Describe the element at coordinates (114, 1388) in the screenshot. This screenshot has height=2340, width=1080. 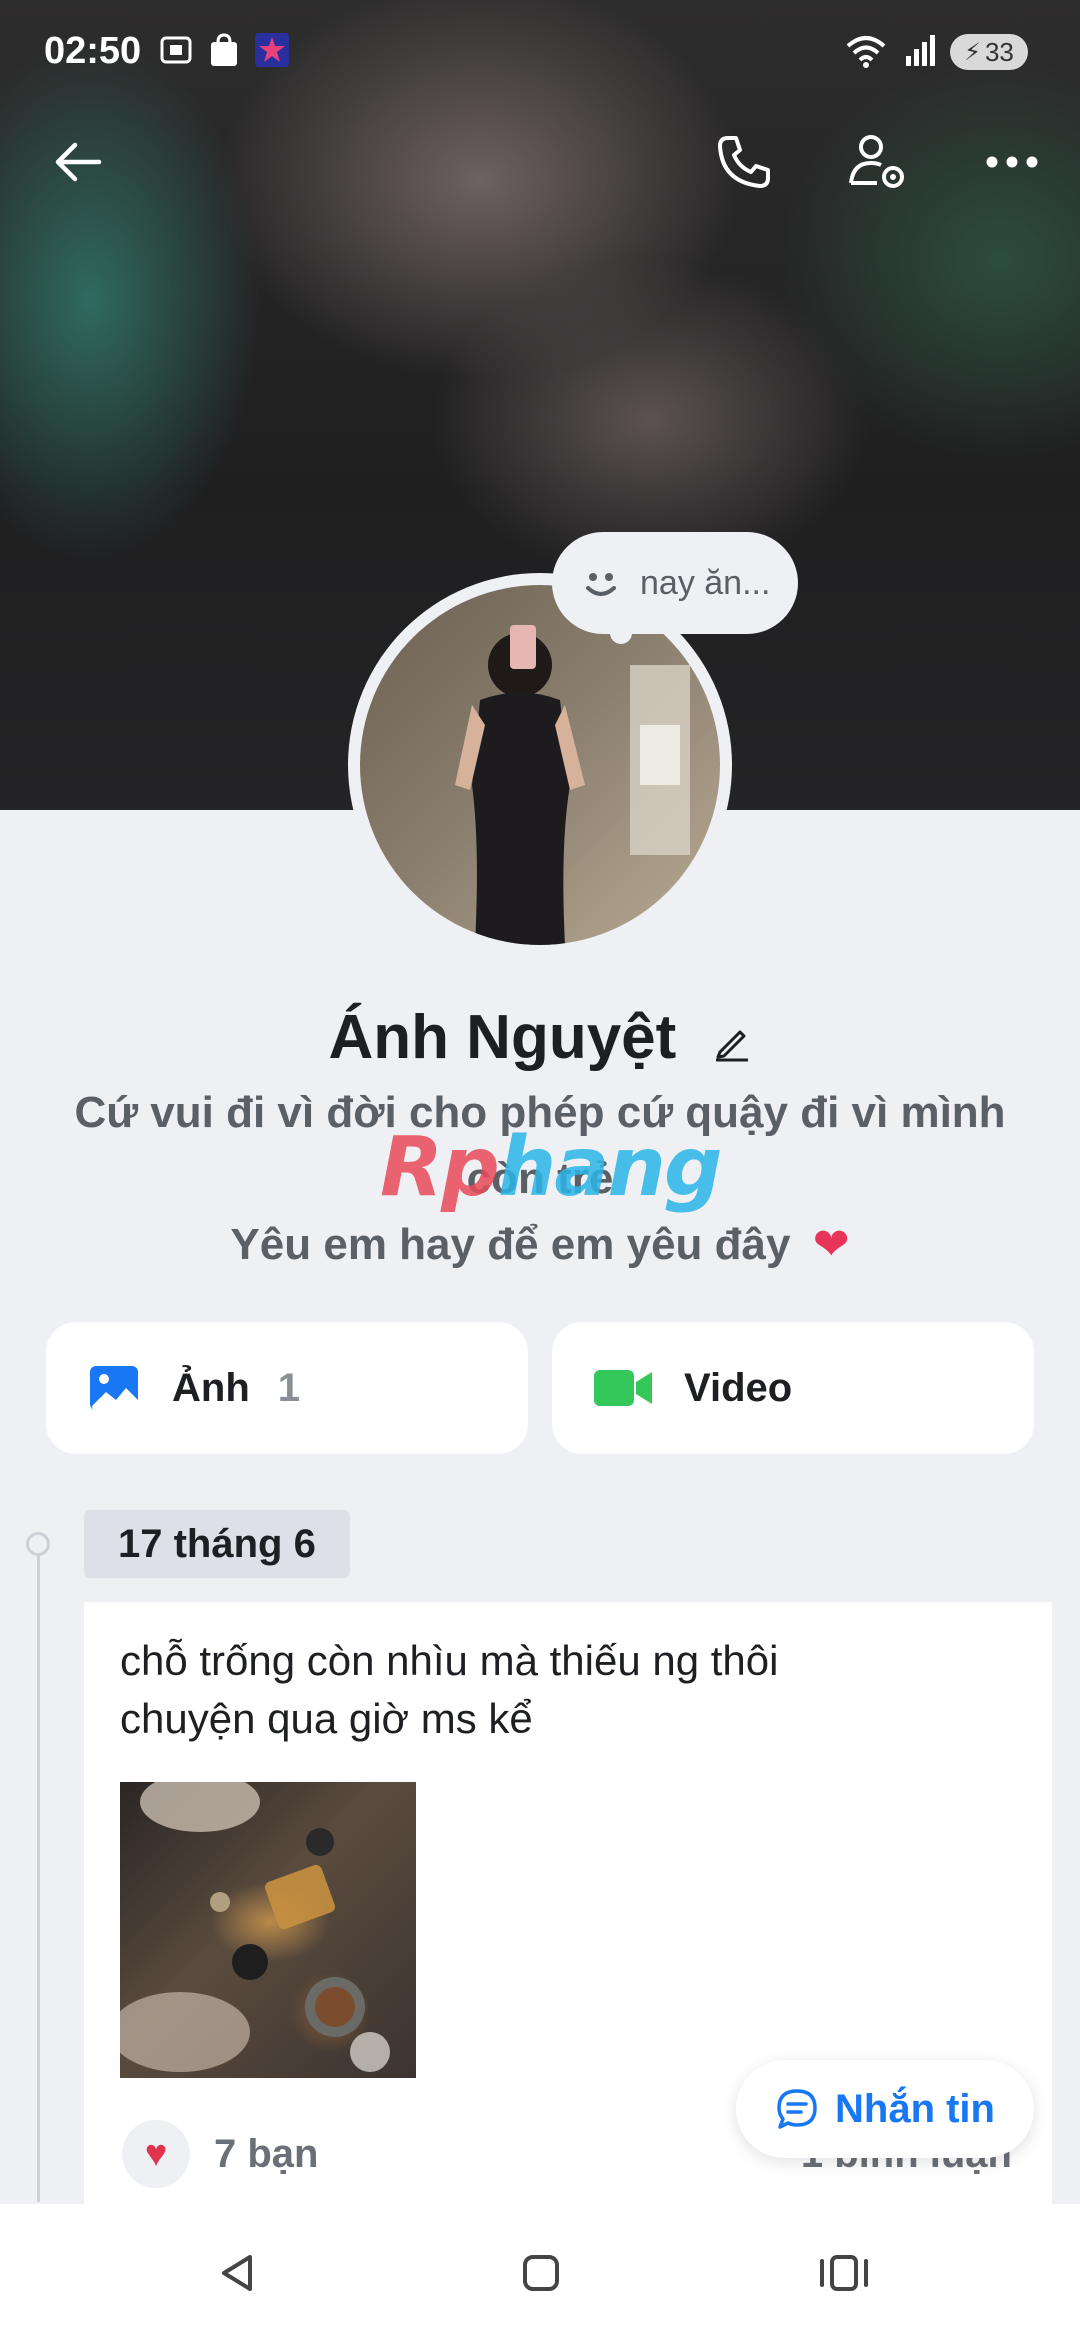
I see `photo-icon` at that location.